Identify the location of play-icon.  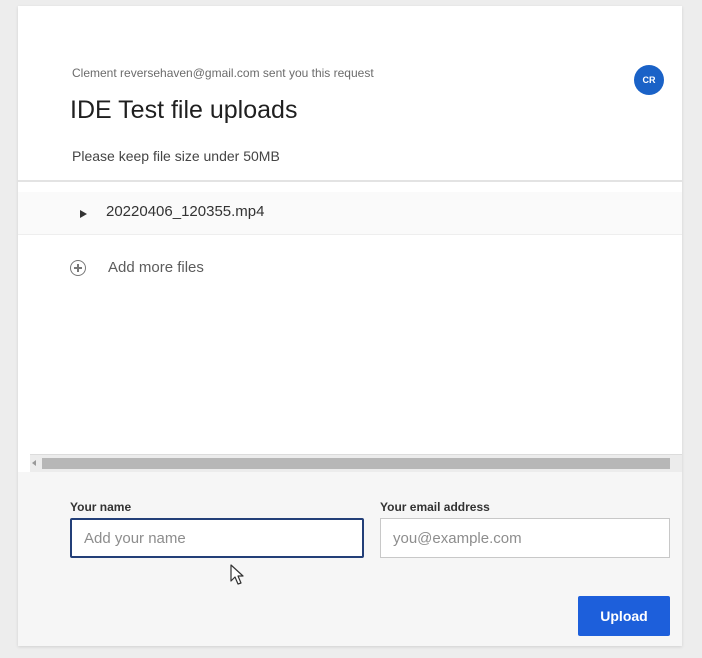
(83, 214).